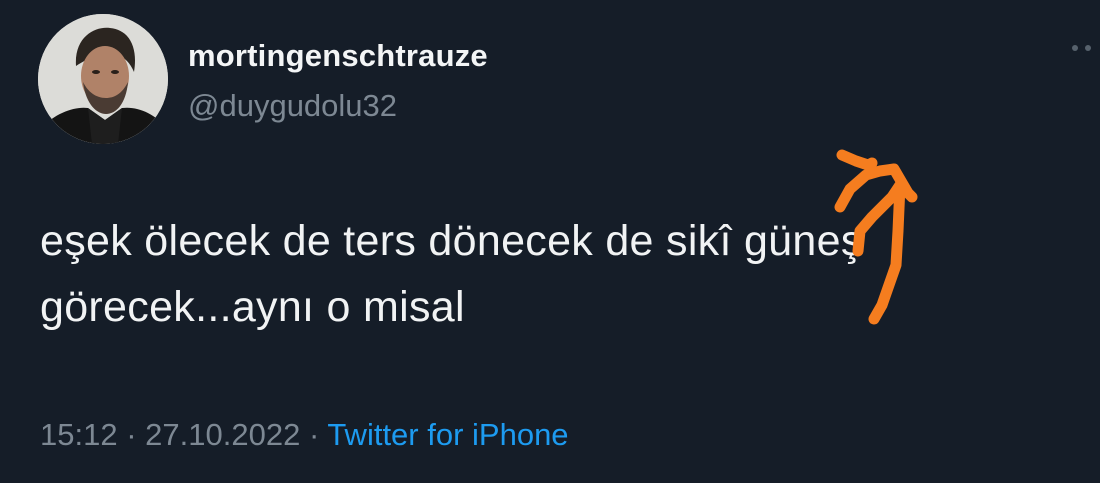  Describe the element at coordinates (338, 56) in the screenshot. I see `display-name: mortingenschtrauze` at that location.